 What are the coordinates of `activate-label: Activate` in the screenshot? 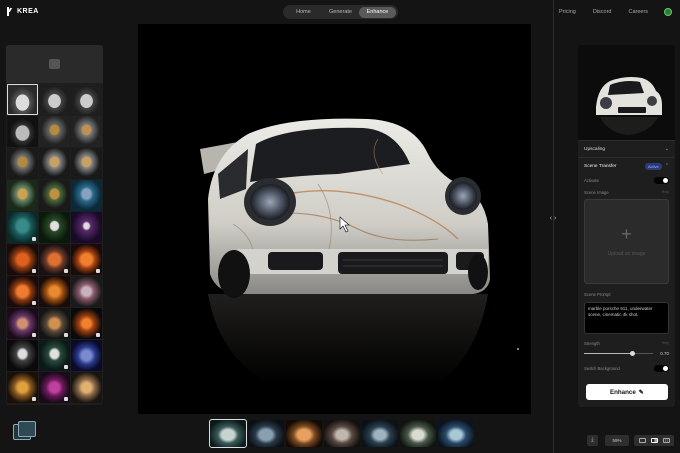 It's located at (591, 180).